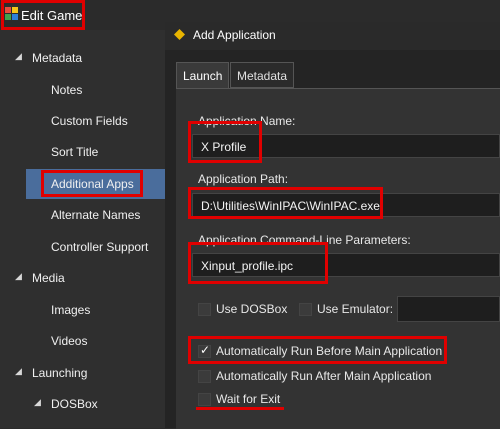 The image size is (500, 429). What do you see at coordinates (52, 15) in the screenshot?
I see `window-title: Edit Game` at bounding box center [52, 15].